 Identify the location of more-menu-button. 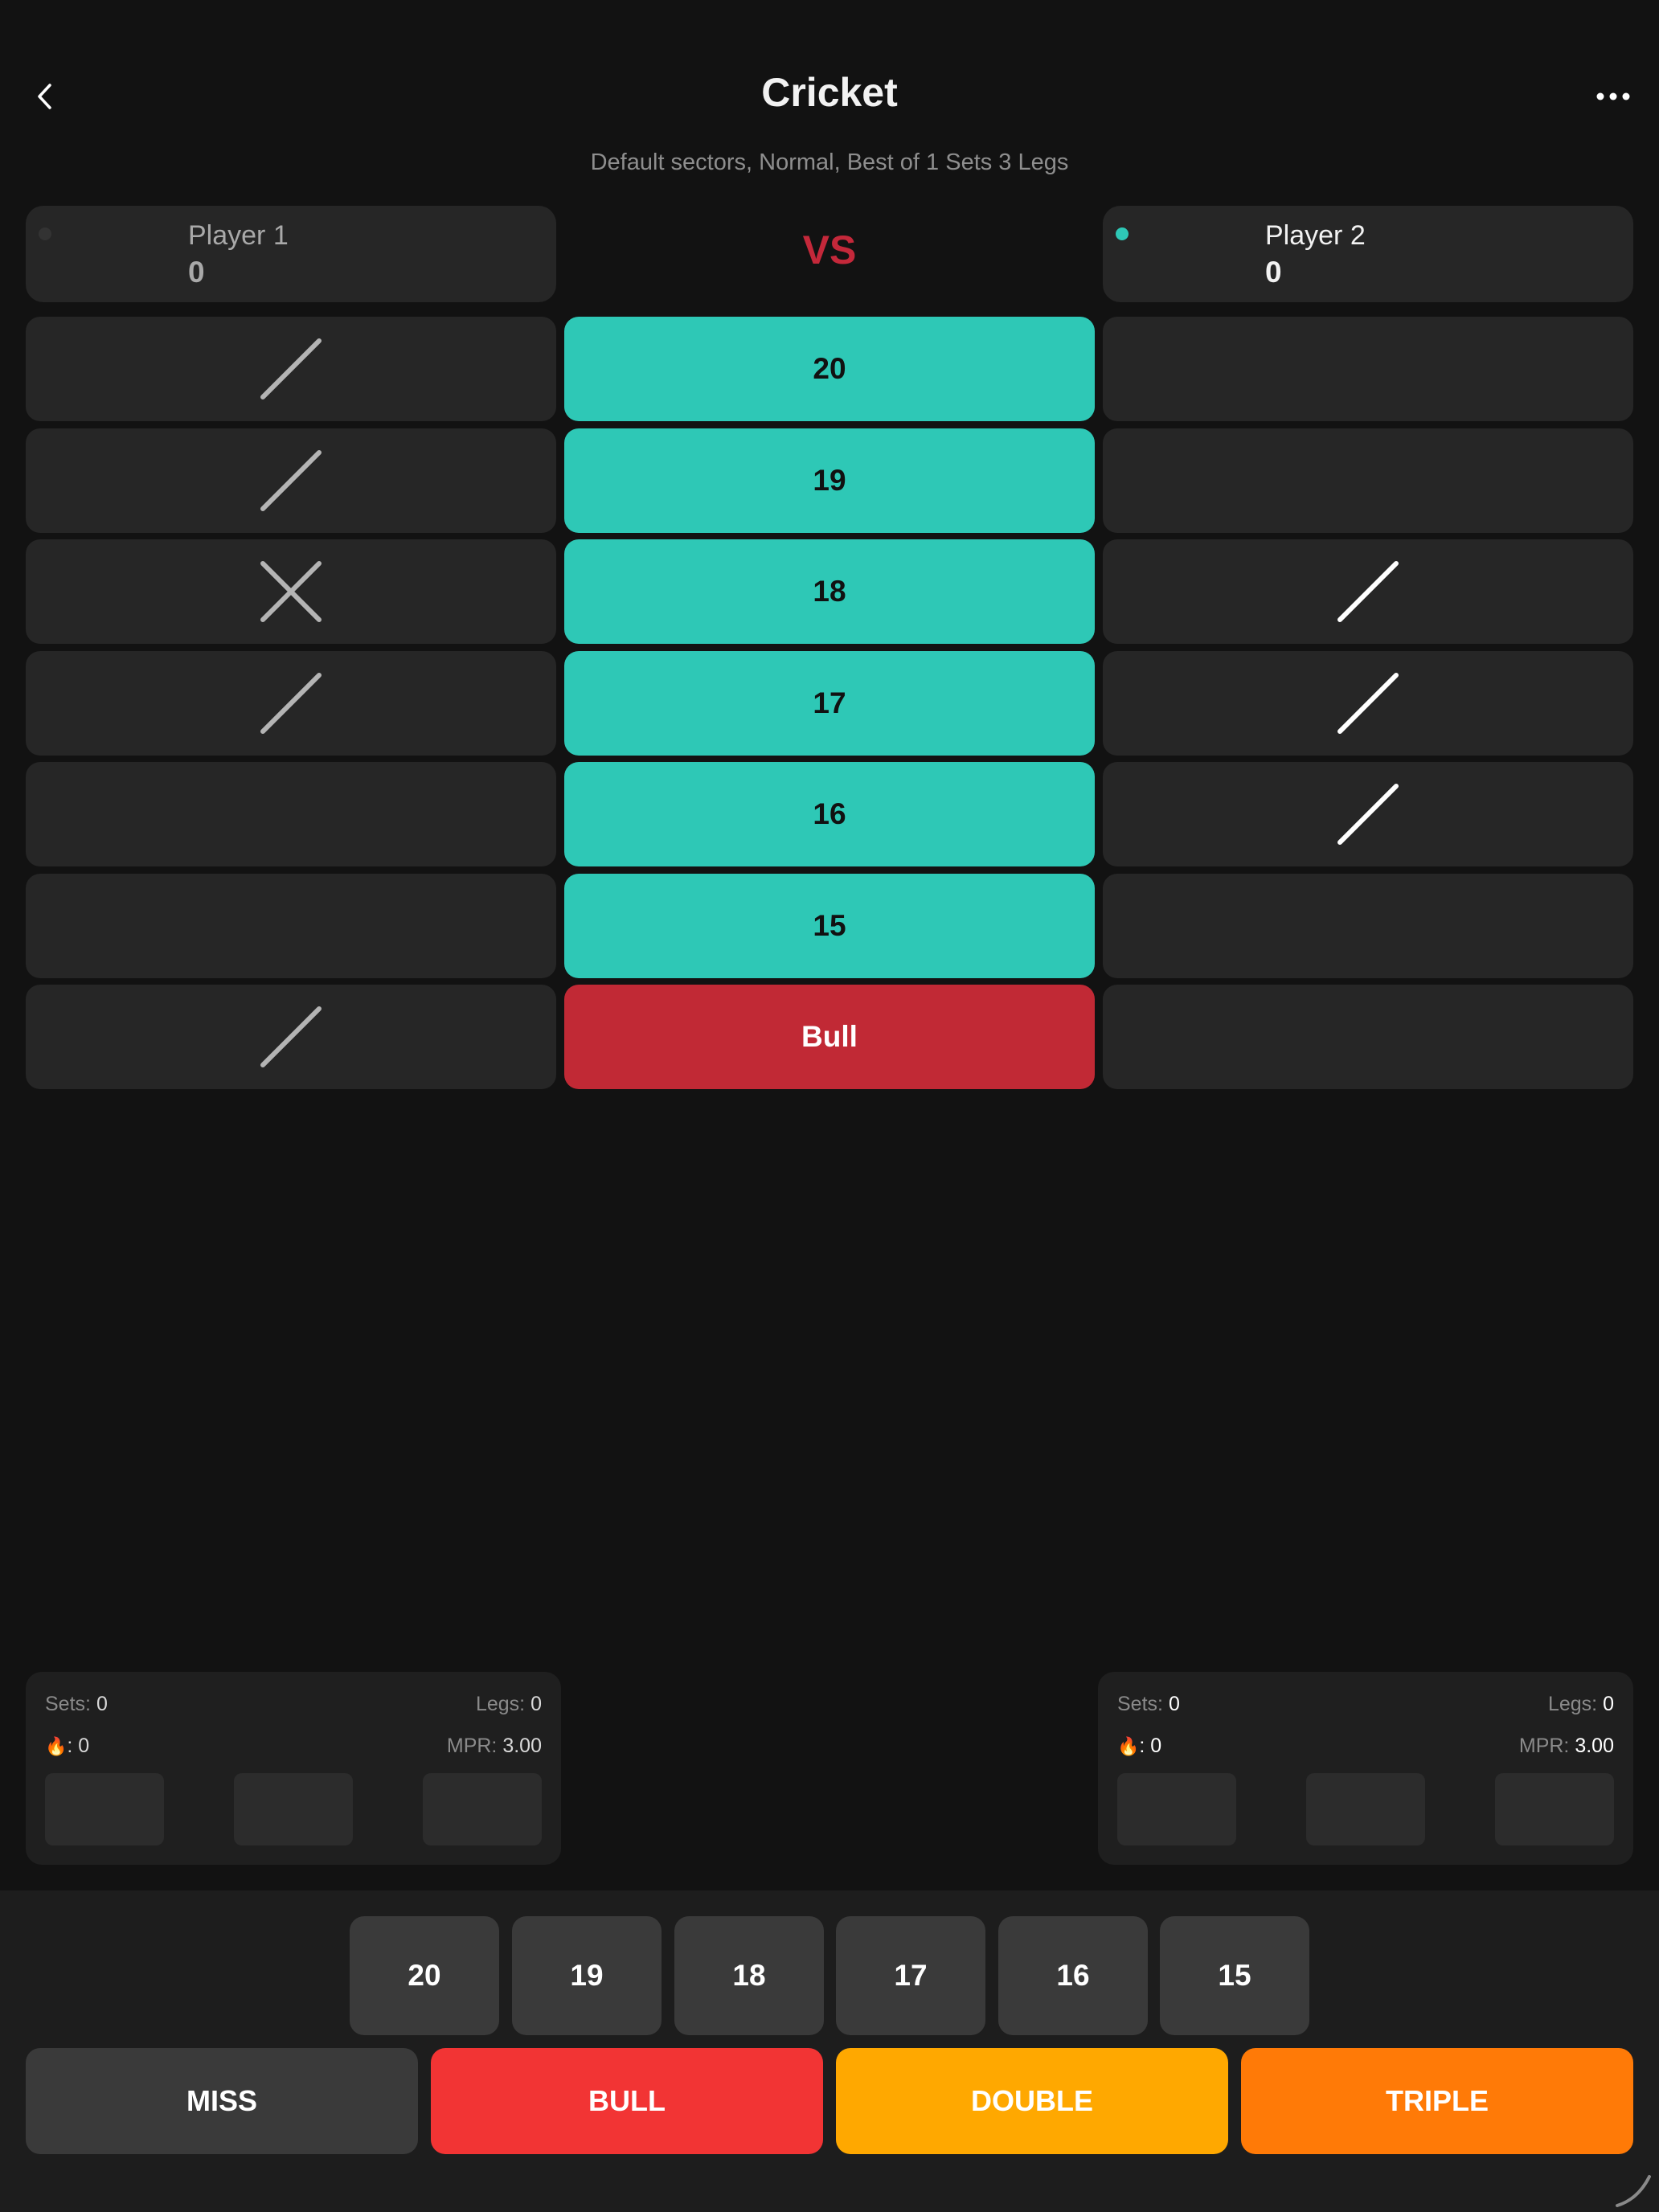
(1613, 96).